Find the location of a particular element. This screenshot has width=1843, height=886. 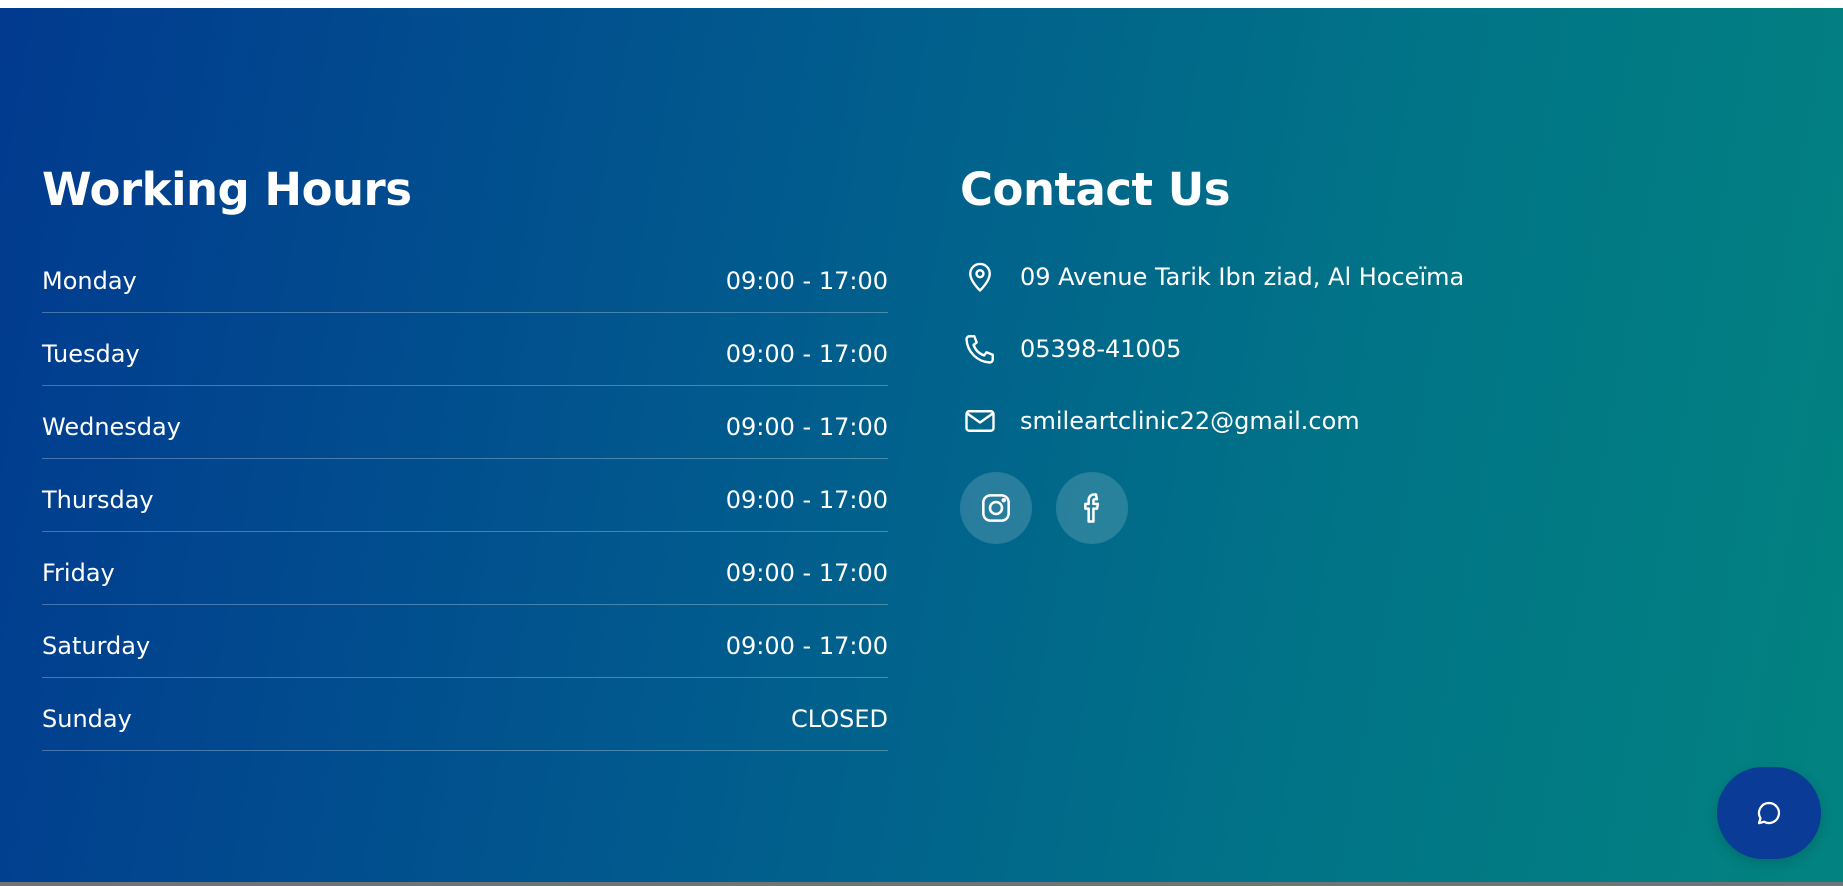

contact-title: Contact Us is located at coordinates (1095, 189).